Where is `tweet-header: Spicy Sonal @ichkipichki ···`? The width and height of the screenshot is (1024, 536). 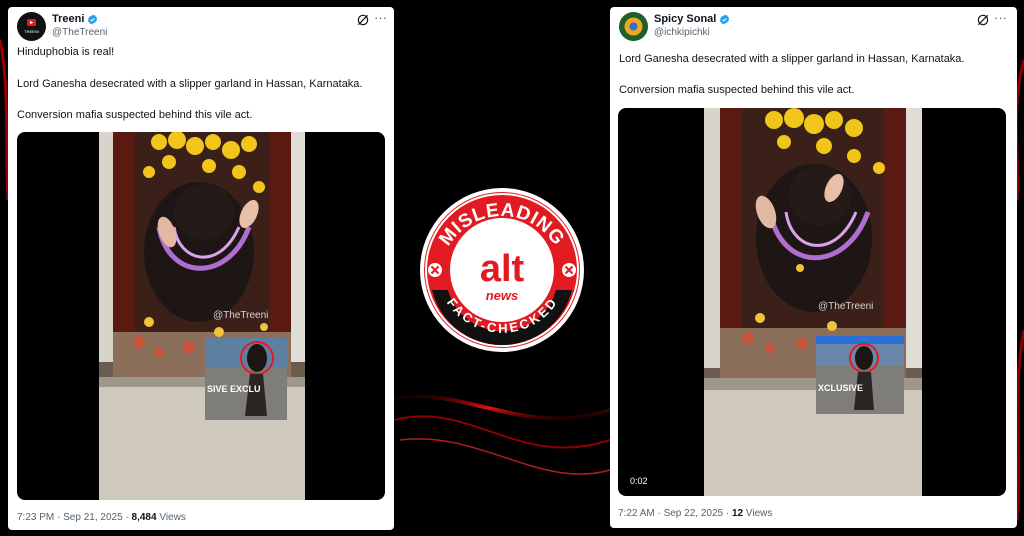 tweet-header: Spicy Sonal @ichkipichki ··· is located at coordinates (813, 27).